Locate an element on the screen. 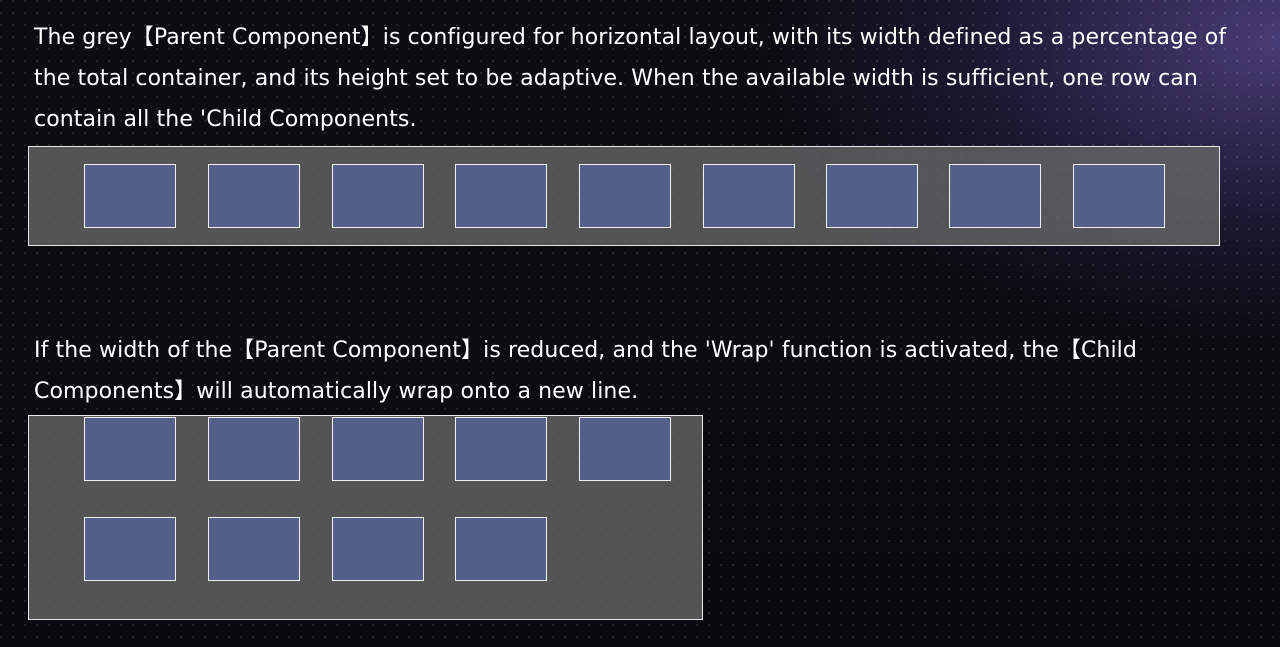 The height and width of the screenshot is (647, 1280). parent-component-single-row is located at coordinates (624, 196).